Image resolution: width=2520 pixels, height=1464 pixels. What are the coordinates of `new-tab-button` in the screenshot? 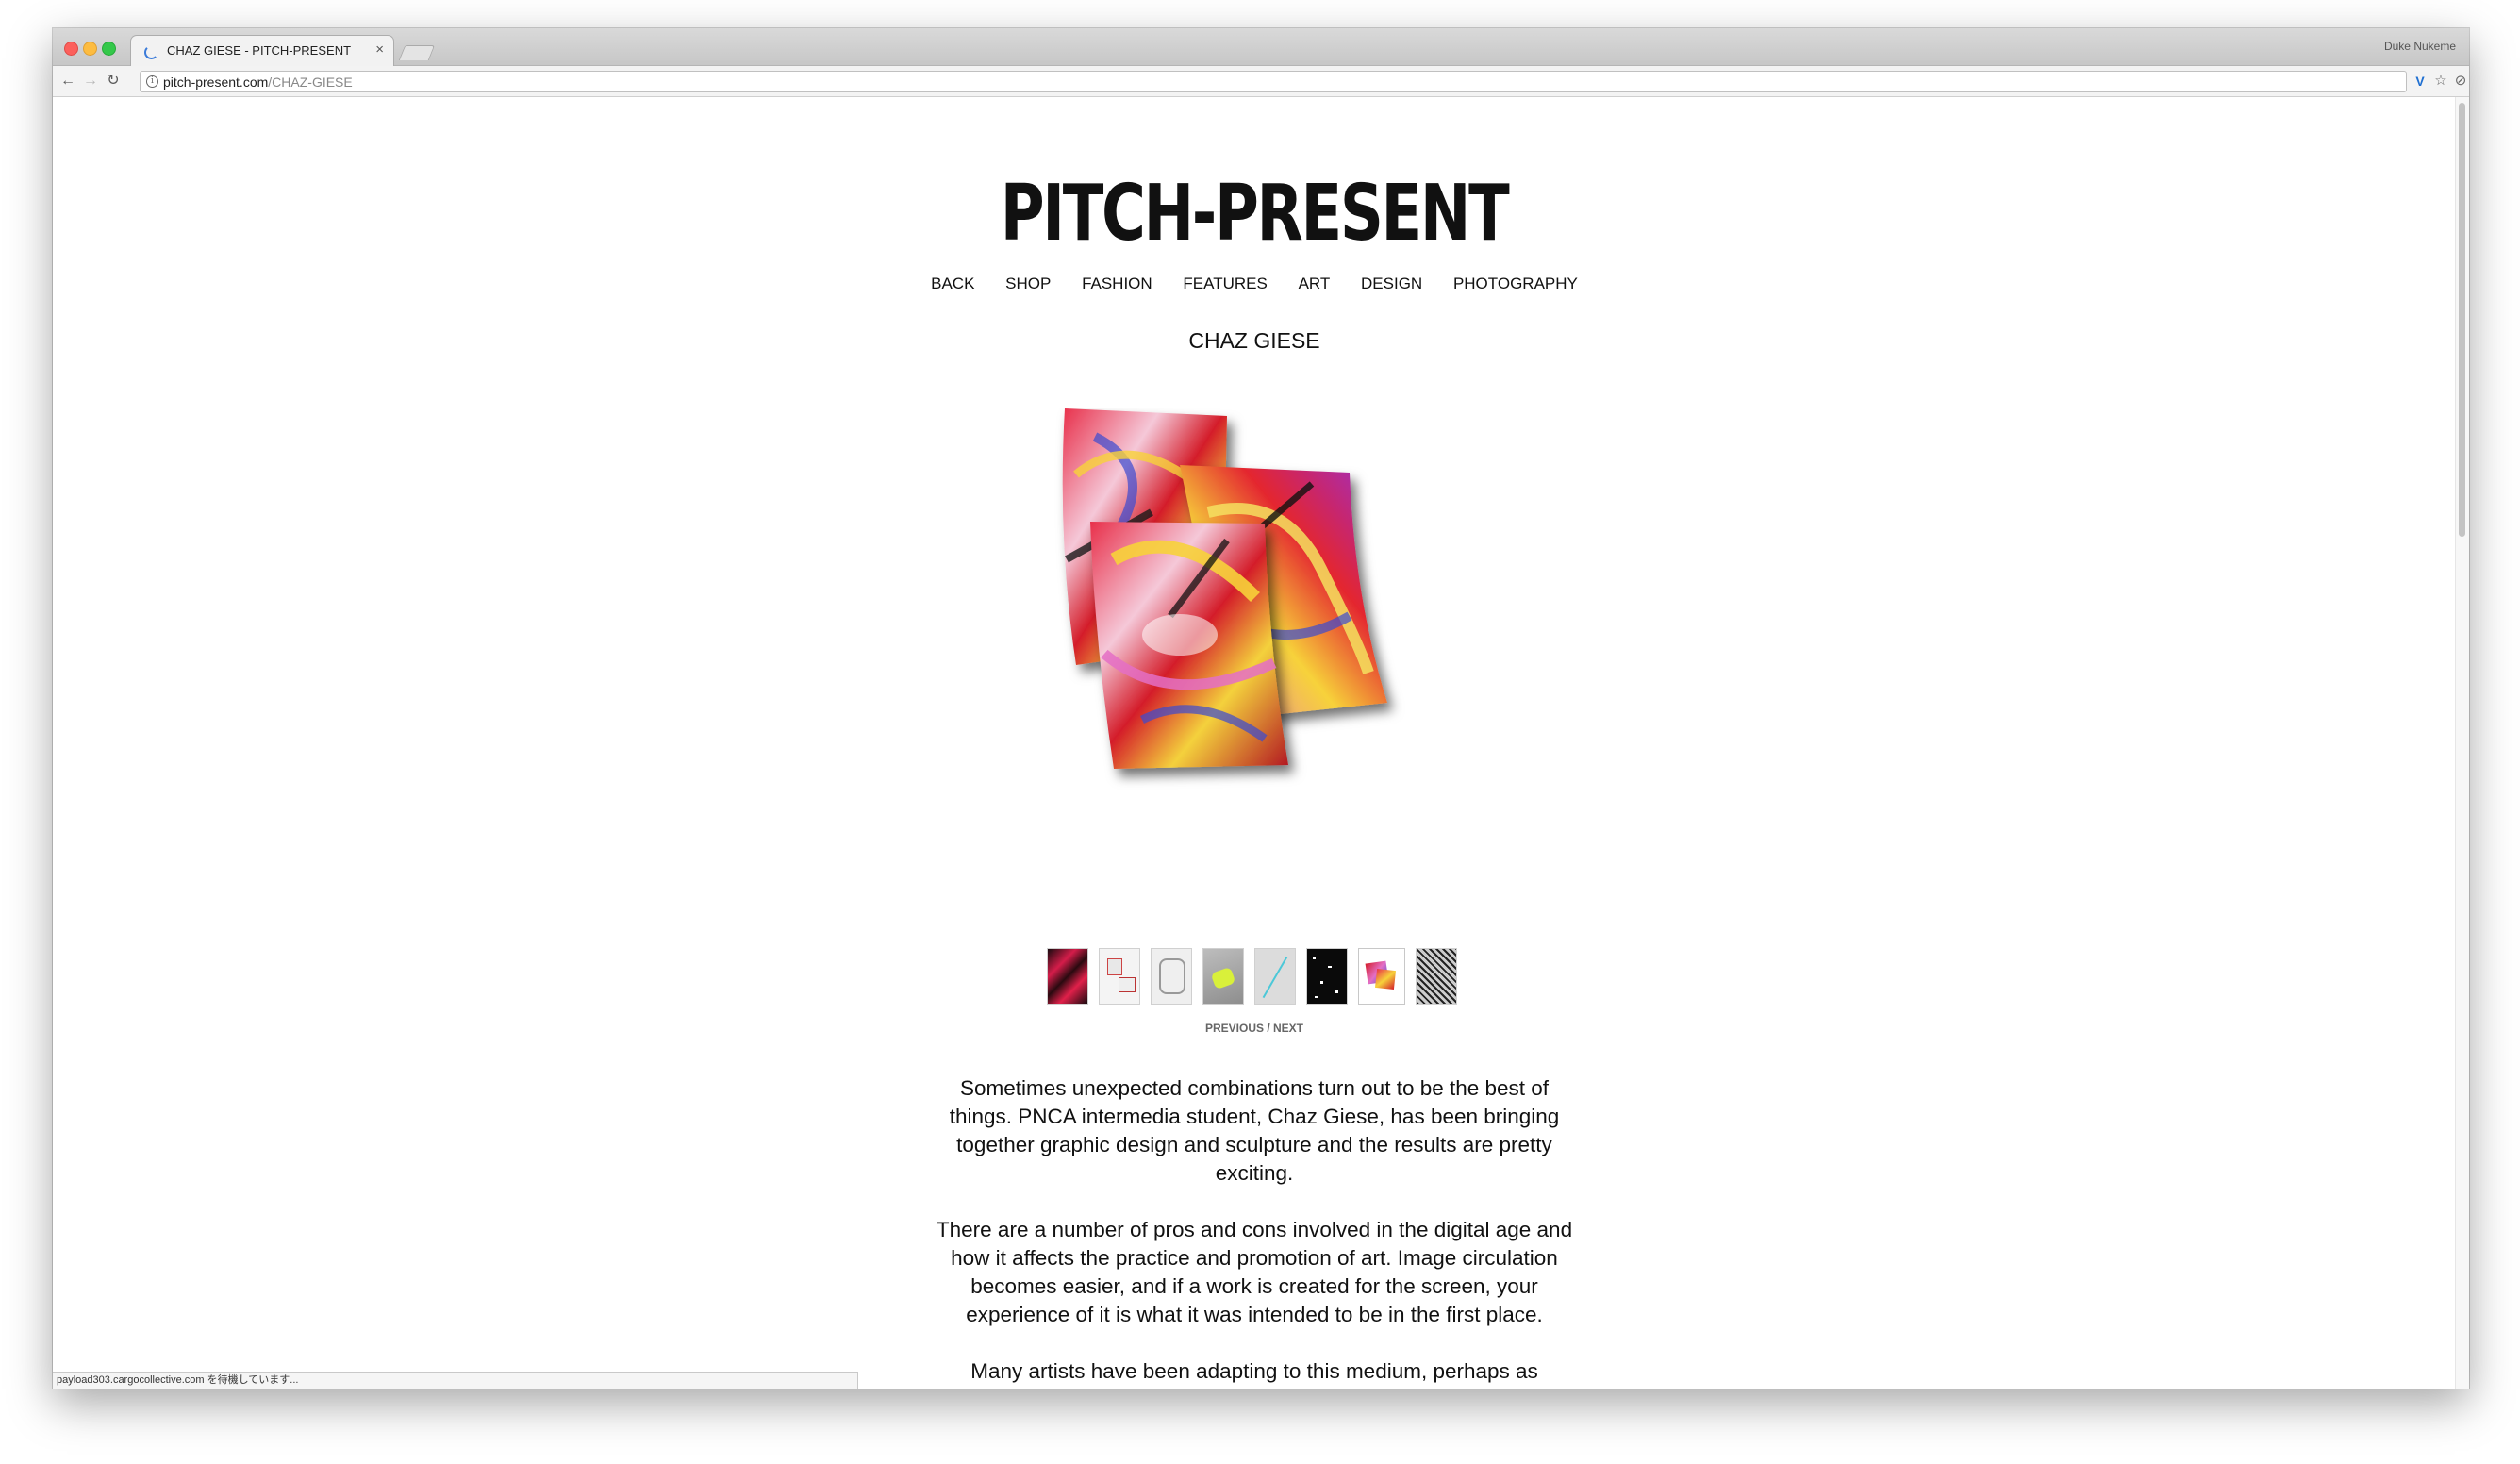 It's located at (417, 53).